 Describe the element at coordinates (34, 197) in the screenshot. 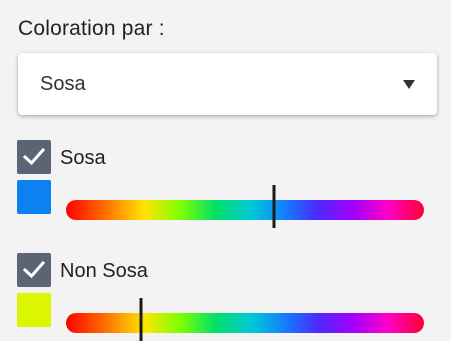

I see `sosa-color-swatch` at that location.